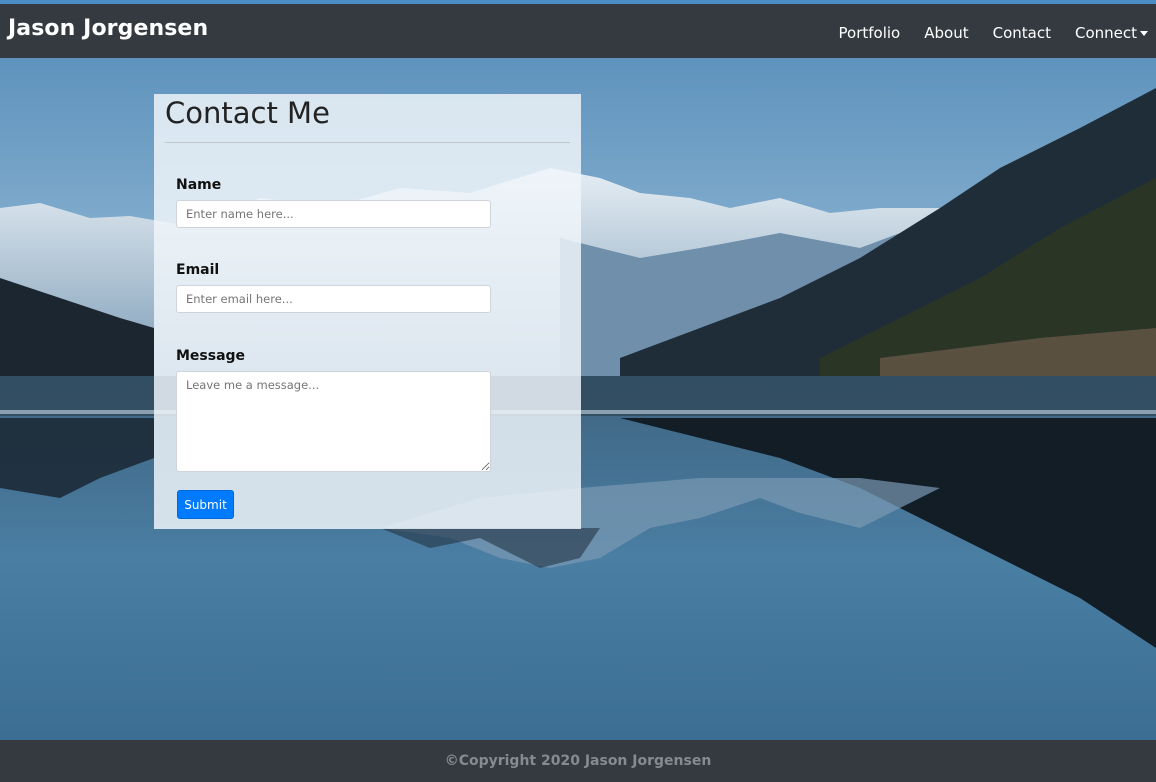 This screenshot has width=1156, height=782. Describe the element at coordinates (211, 356) in the screenshot. I see `message-label: Message` at that location.